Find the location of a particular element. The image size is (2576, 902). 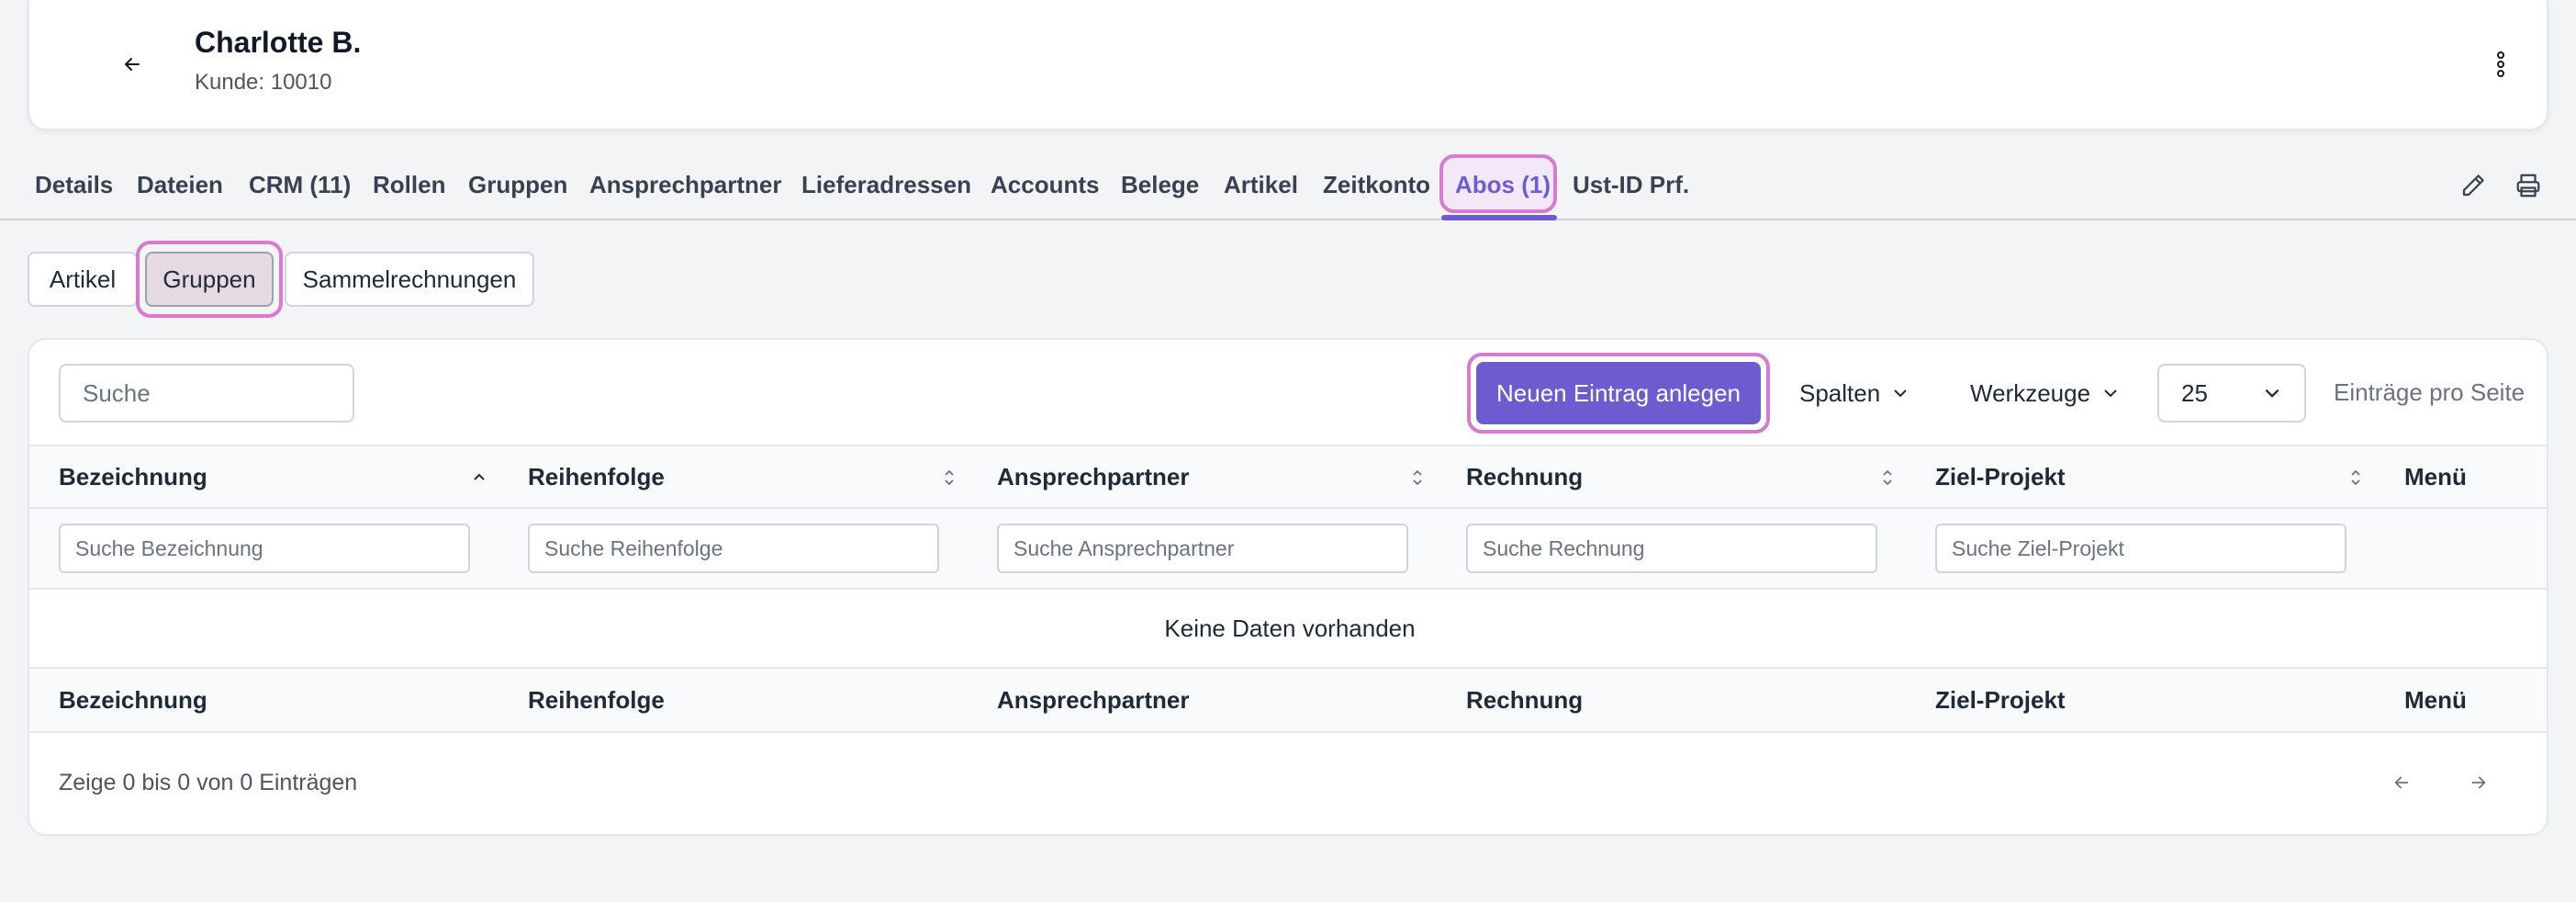

column-header-menu: Menü is located at coordinates (2435, 476).